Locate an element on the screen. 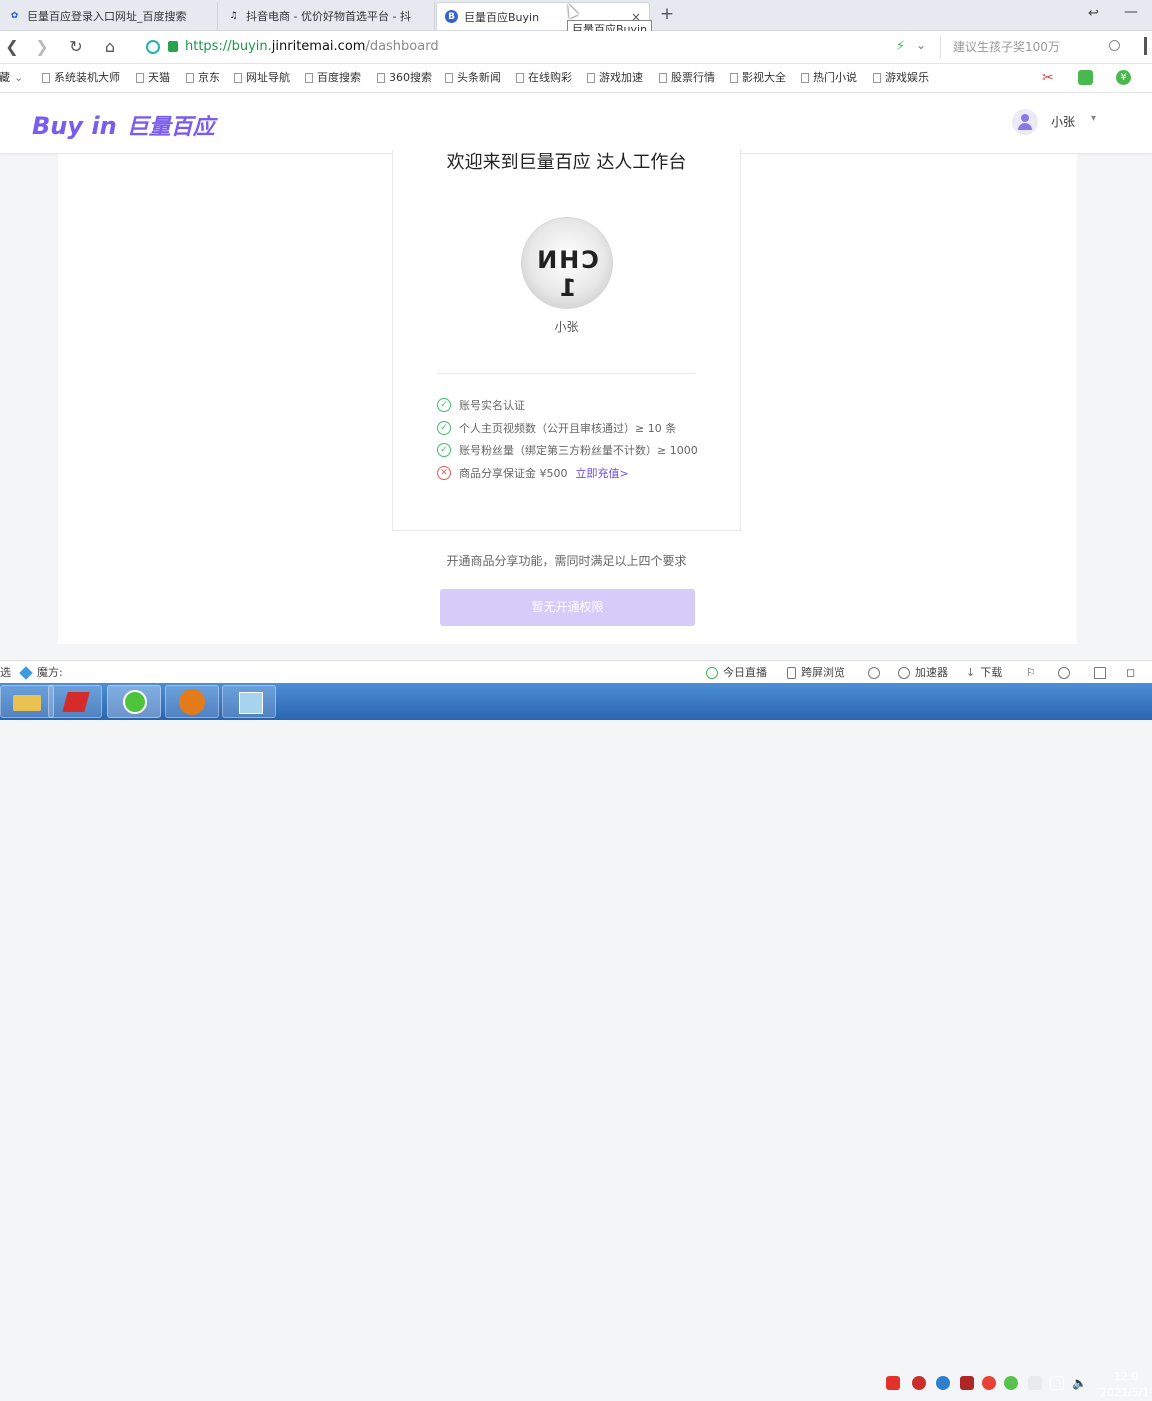 This screenshot has width=1152, height=1401. bookmark-label: 在线购彩 is located at coordinates (550, 77).